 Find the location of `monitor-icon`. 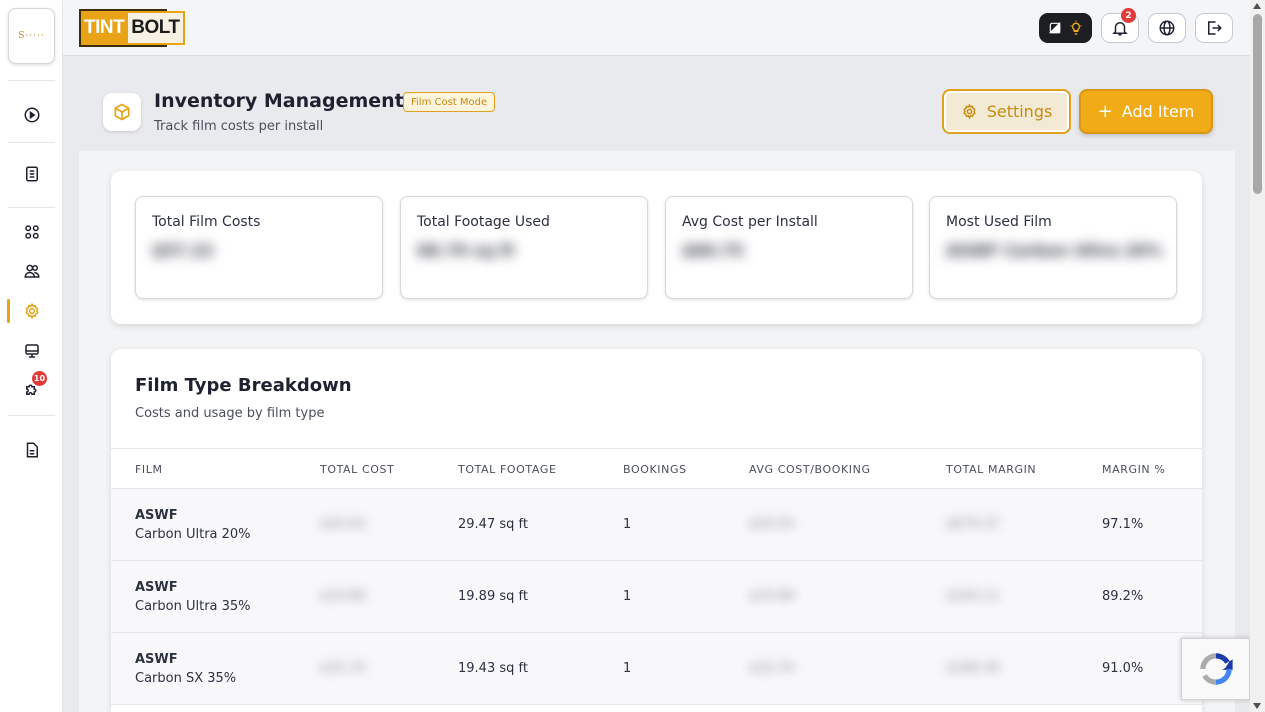

monitor-icon is located at coordinates (32, 351).